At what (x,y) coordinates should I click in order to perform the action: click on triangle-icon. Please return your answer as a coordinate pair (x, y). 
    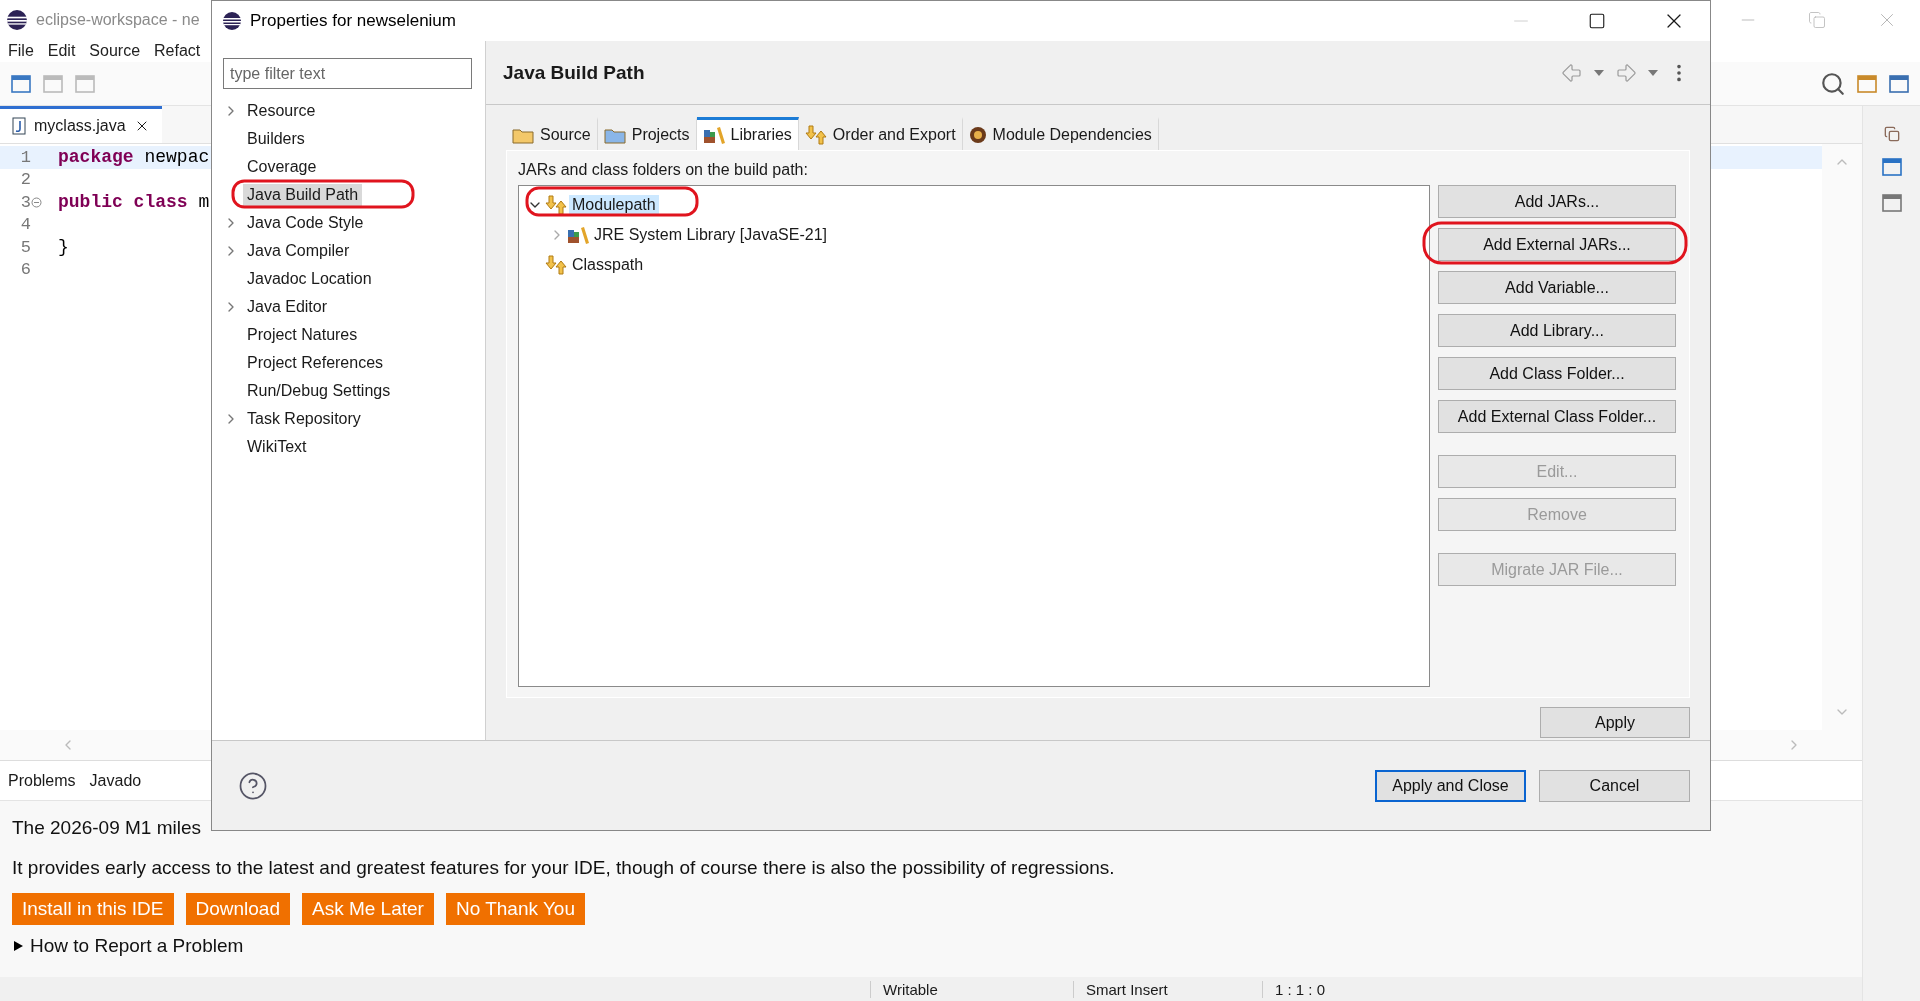
    Looking at the image, I should click on (18, 946).